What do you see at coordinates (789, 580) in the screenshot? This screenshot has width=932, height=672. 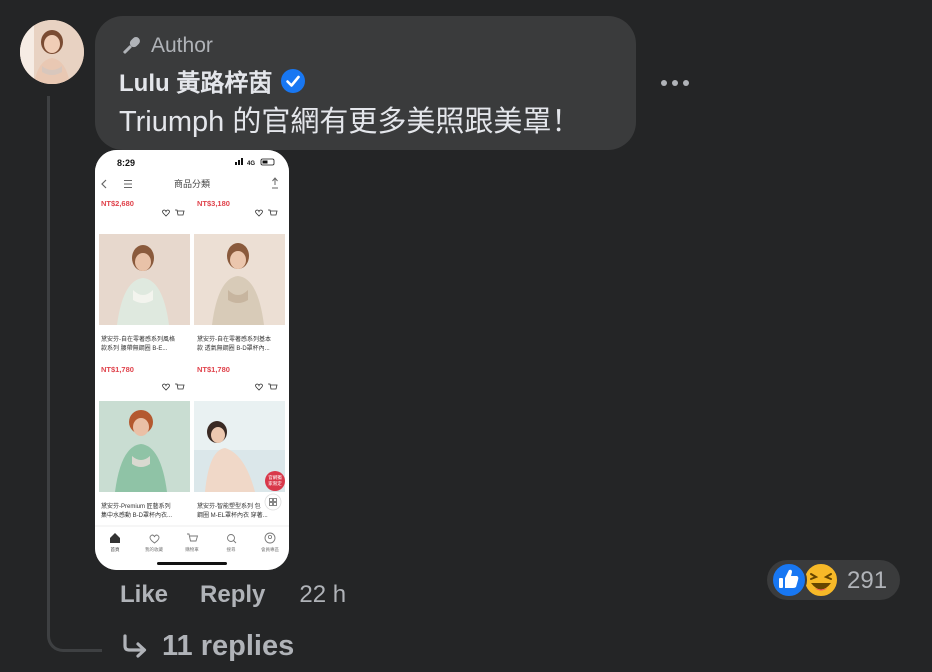 I see `like-icon` at bounding box center [789, 580].